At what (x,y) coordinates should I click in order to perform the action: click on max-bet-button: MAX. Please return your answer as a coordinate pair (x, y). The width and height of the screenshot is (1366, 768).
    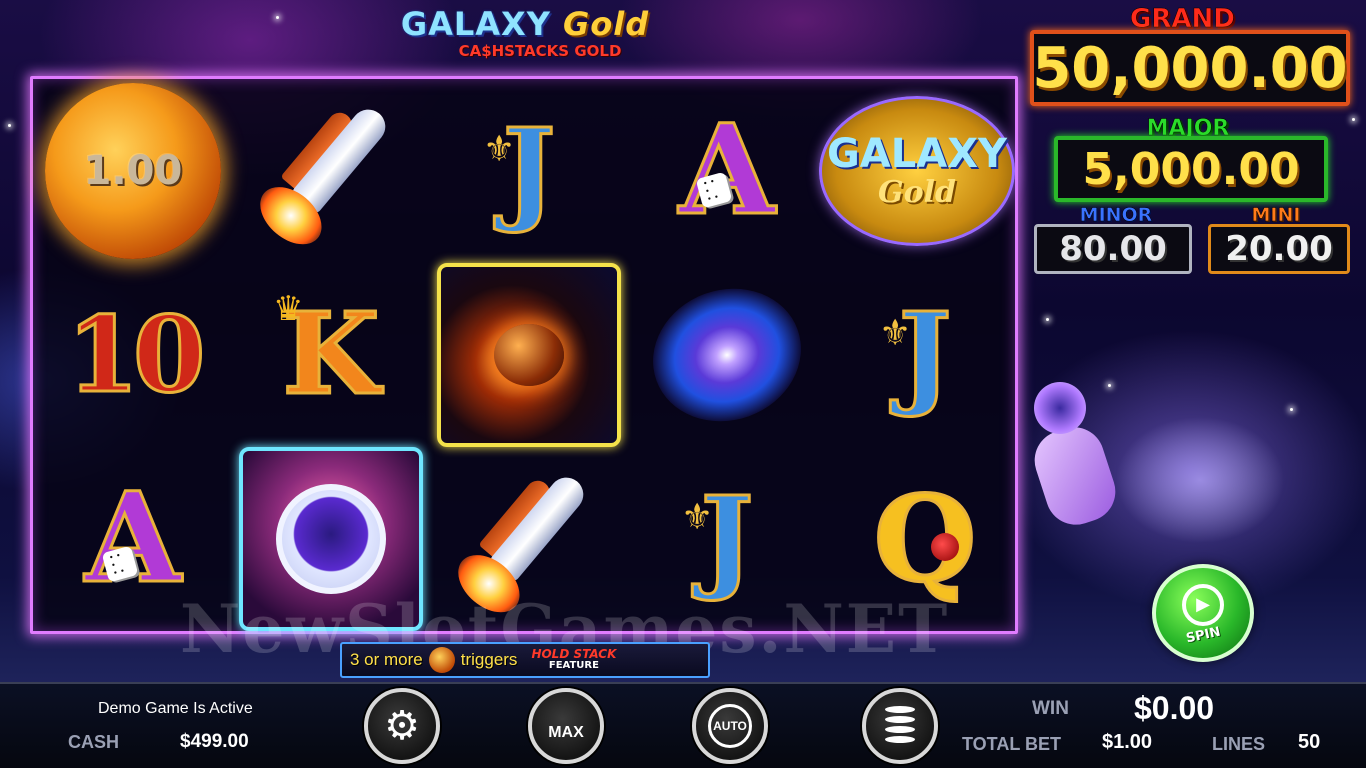
    Looking at the image, I should click on (566, 726).